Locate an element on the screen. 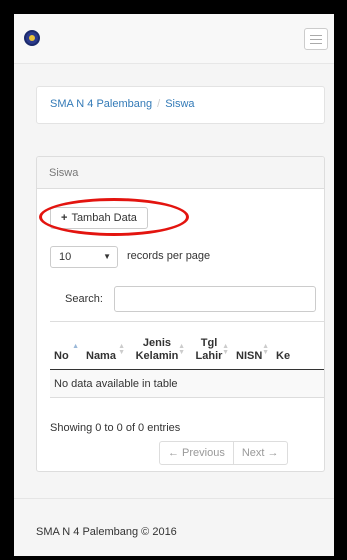  sort-asc-icon: ▲ is located at coordinates (75, 346).